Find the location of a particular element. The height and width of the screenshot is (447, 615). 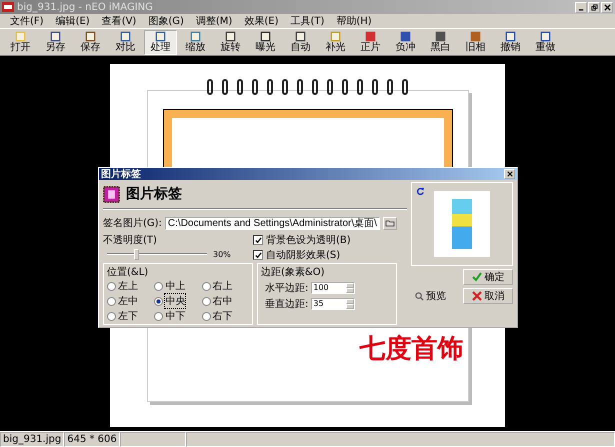

toolbar-button: 打开 is located at coordinates (20, 42).